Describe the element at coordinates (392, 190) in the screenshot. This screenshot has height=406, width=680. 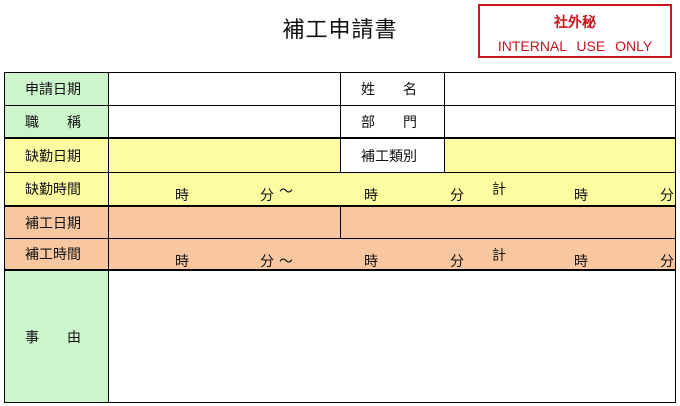
I see `absence-time-field: 時 分 〜 時 分 計 時 分` at that location.